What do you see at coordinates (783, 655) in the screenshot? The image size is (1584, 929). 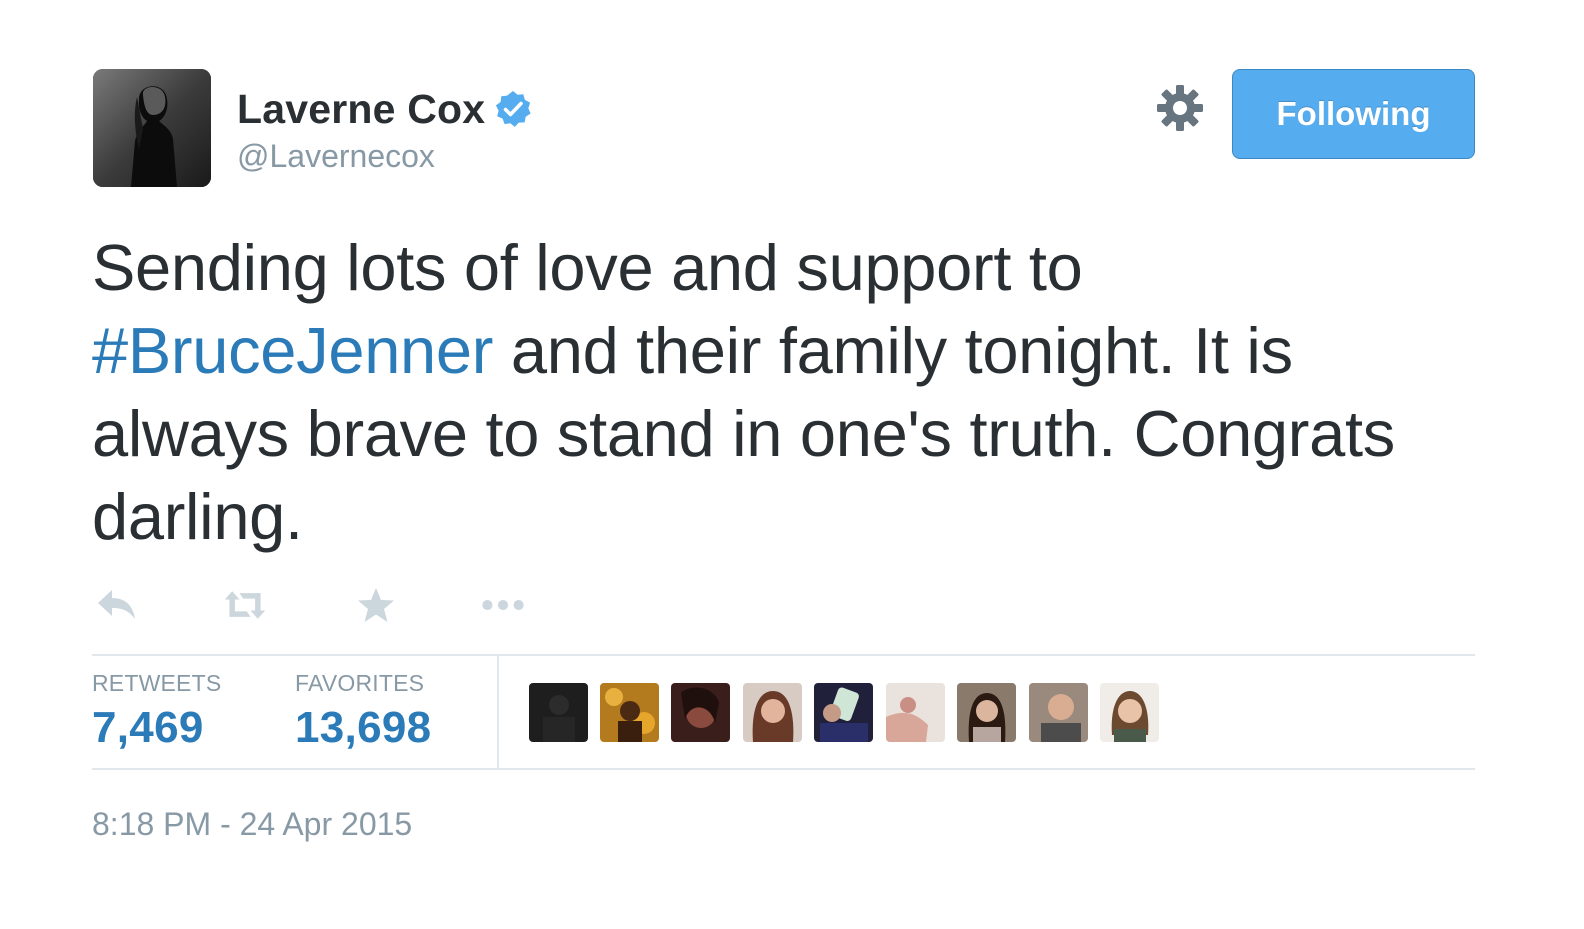 I see `stats-divider-top` at bounding box center [783, 655].